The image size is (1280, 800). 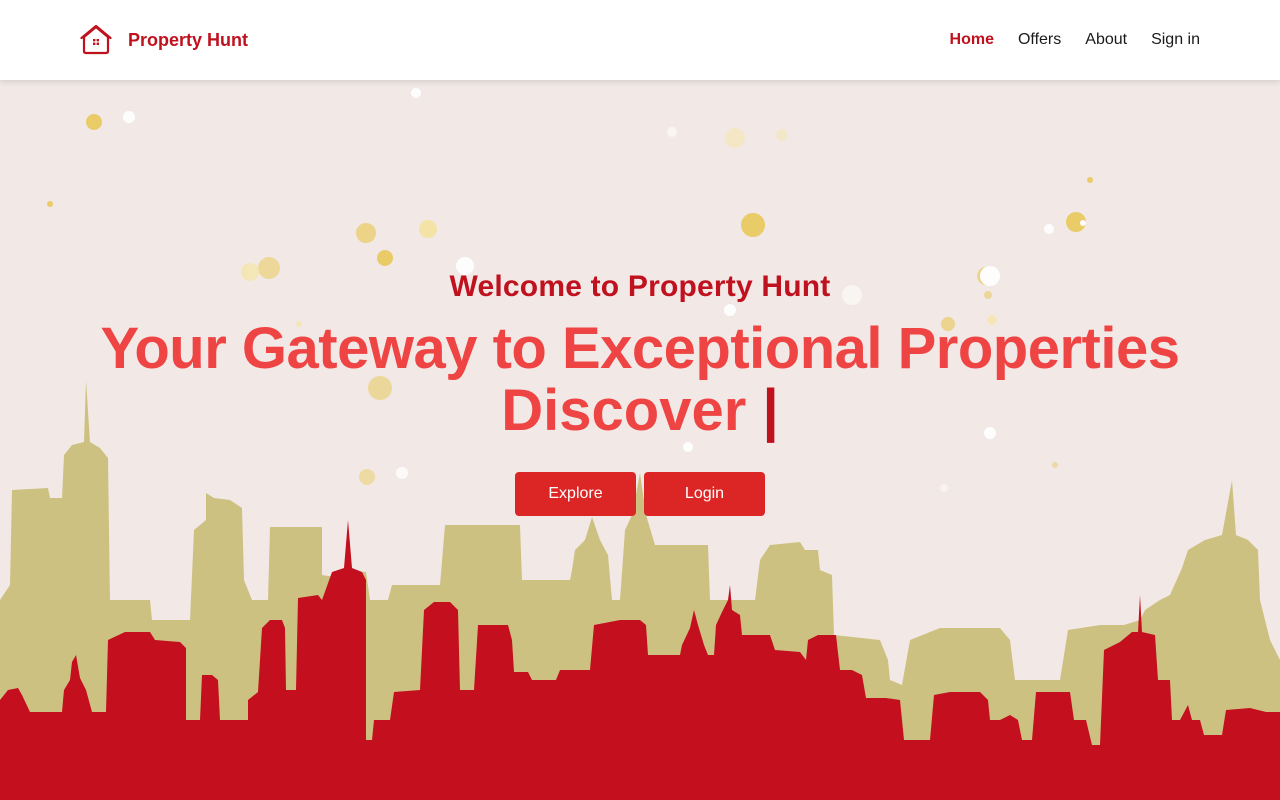 What do you see at coordinates (1063, 40) in the screenshot?
I see `nav-links: Home Offers About Sign in` at bounding box center [1063, 40].